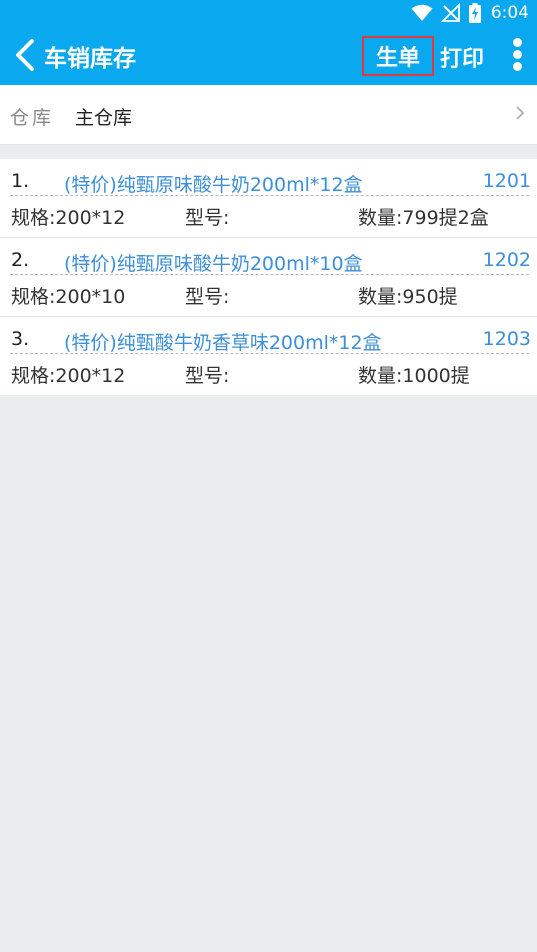 Image resolution: width=537 pixels, height=952 pixels. I want to click on item-code: 1201, so click(506, 181).